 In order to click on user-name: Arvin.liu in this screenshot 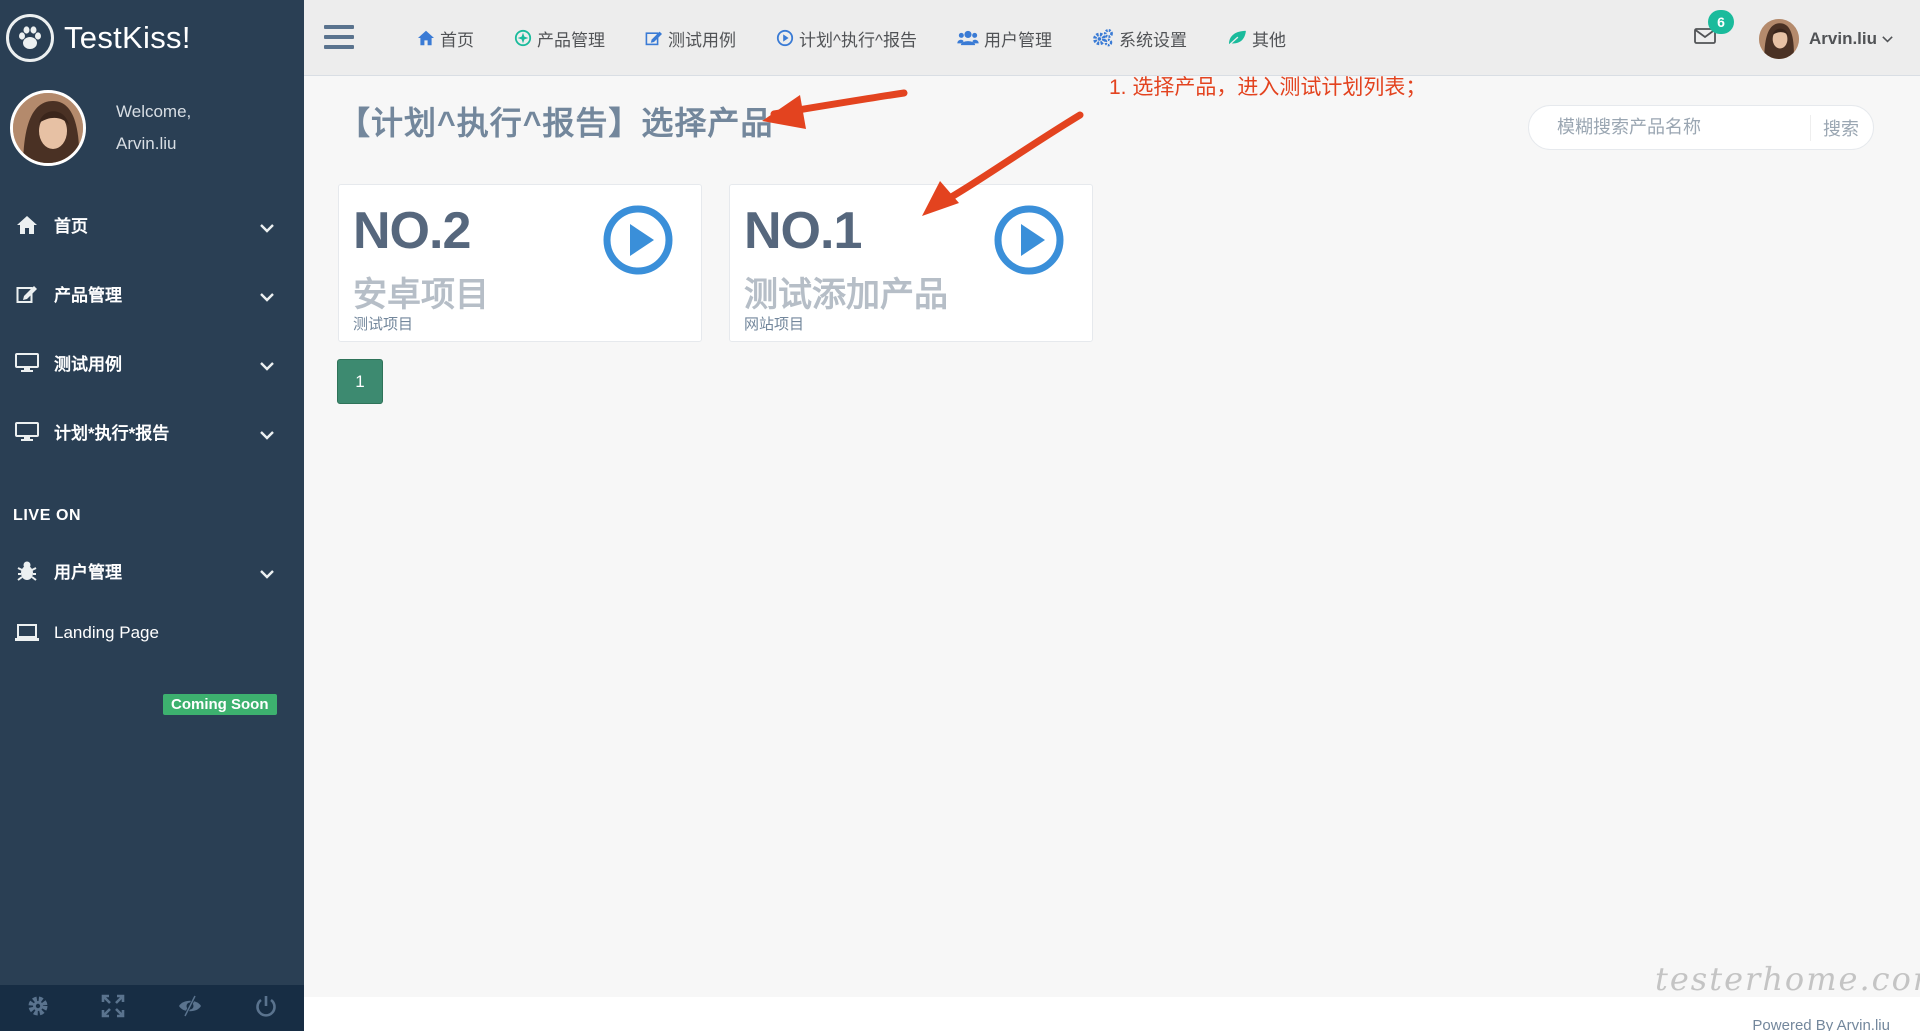, I will do `click(1843, 38)`.